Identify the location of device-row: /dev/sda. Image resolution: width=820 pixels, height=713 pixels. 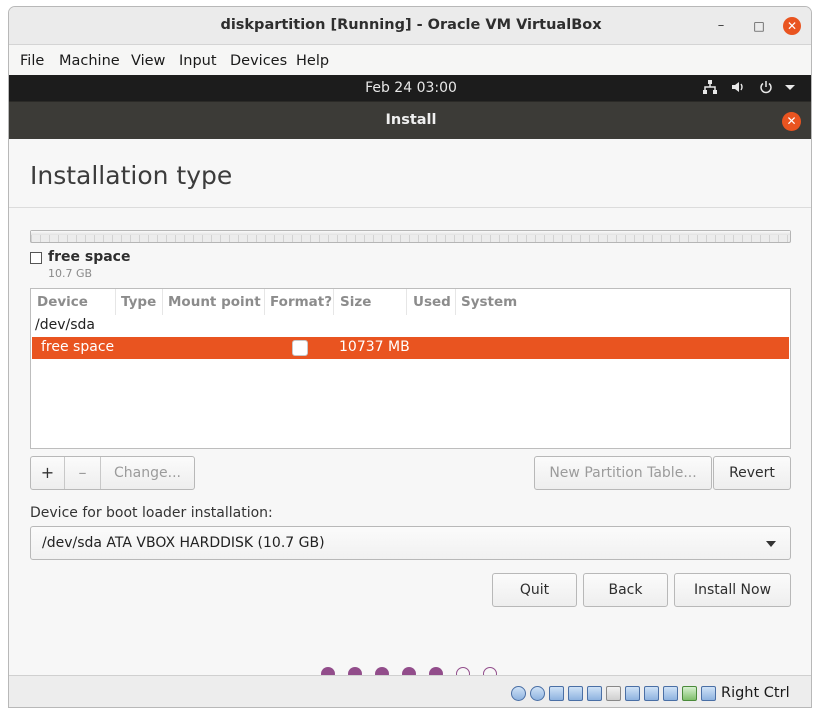
(65, 325).